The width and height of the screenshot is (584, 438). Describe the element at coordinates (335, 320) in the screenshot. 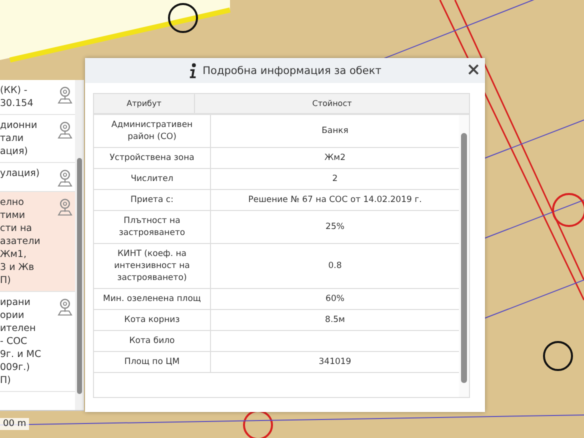

I see `value-cell-text: 8.5м` at that location.